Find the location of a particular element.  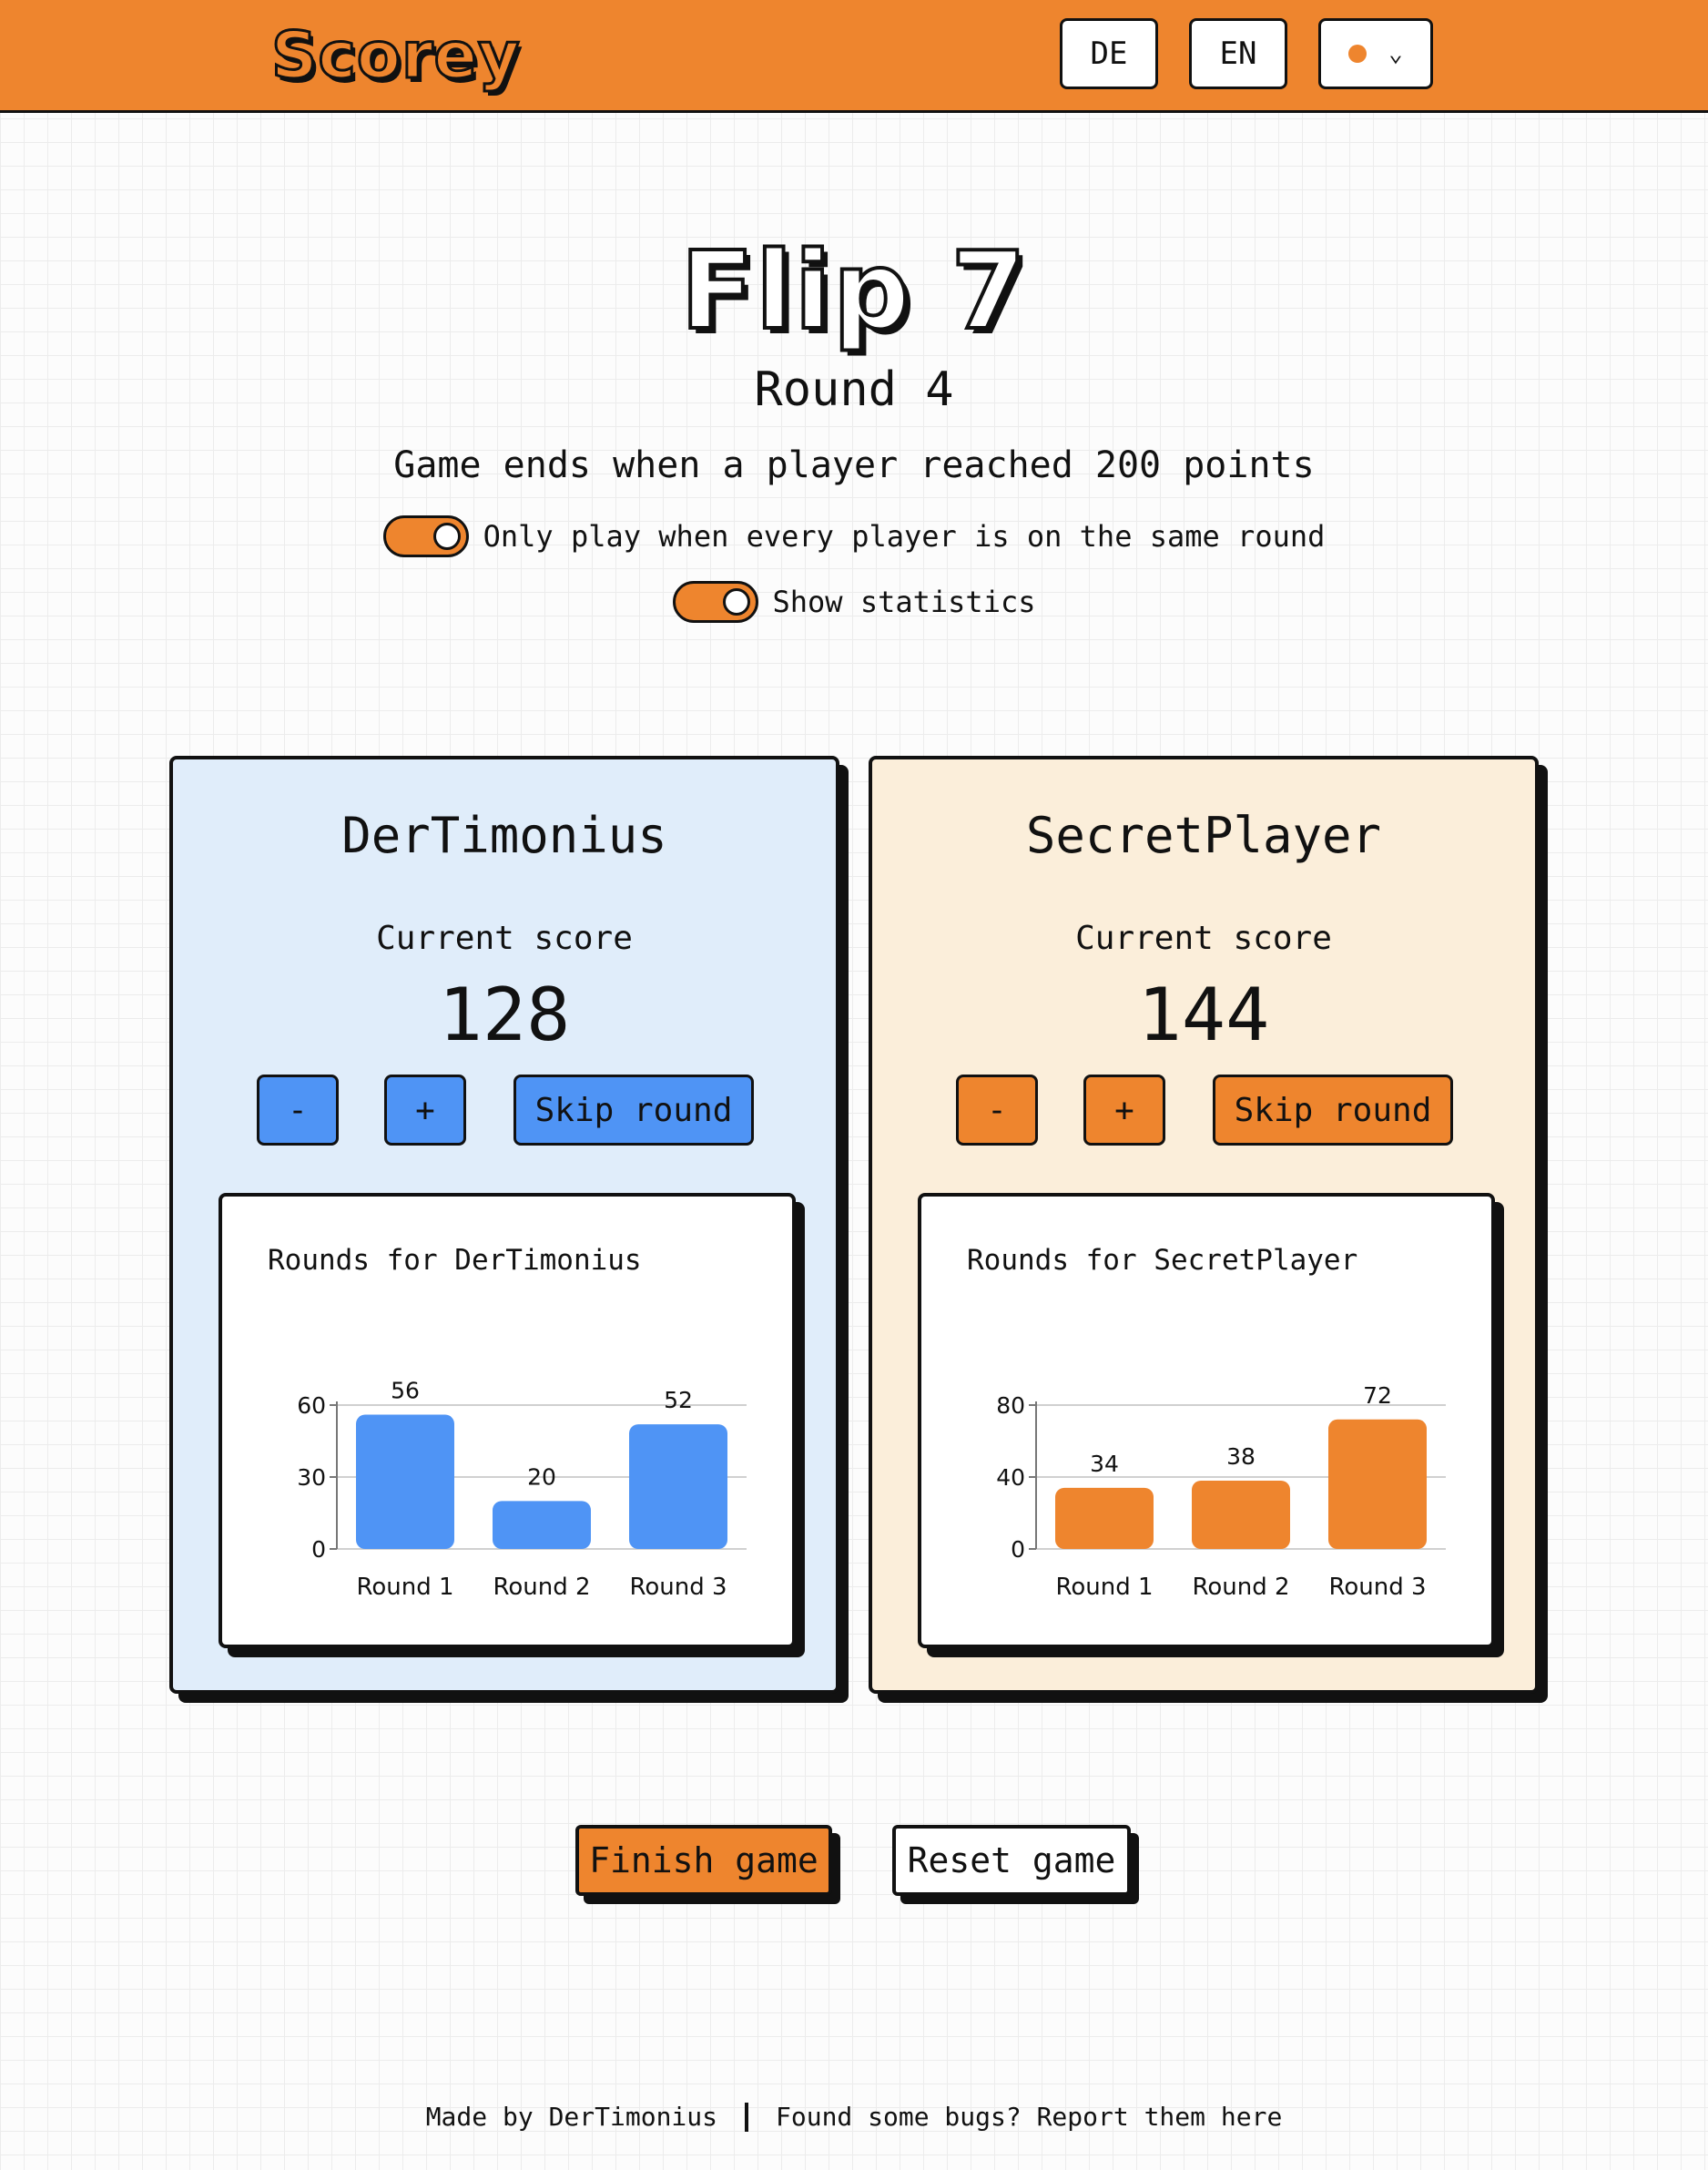

made-by-link: Made by DerTimonius is located at coordinates (572, 2117).